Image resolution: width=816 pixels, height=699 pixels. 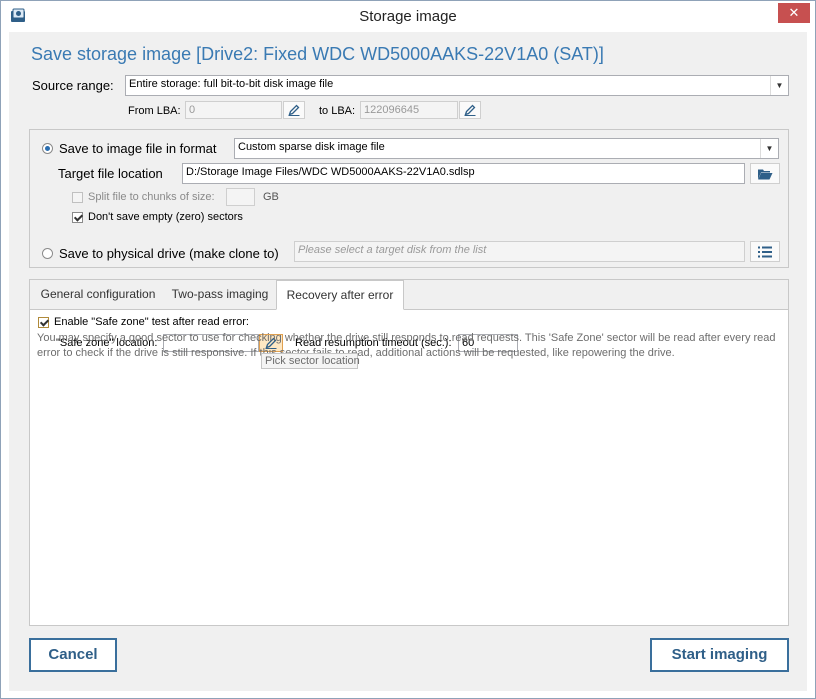 What do you see at coordinates (98, 294) in the screenshot?
I see `tab-general-configuration: General configuration` at bounding box center [98, 294].